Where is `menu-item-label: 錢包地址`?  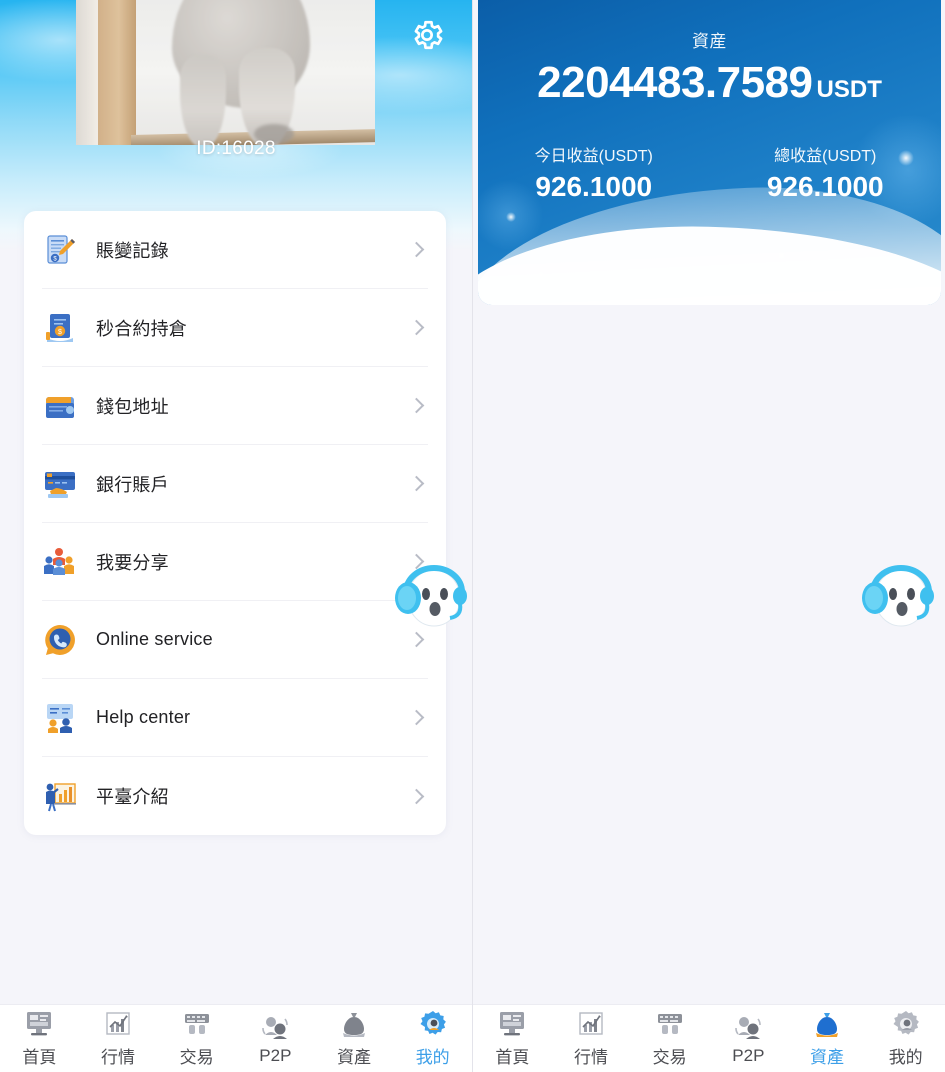
menu-item-label: 錢包地址 is located at coordinates (132, 406).